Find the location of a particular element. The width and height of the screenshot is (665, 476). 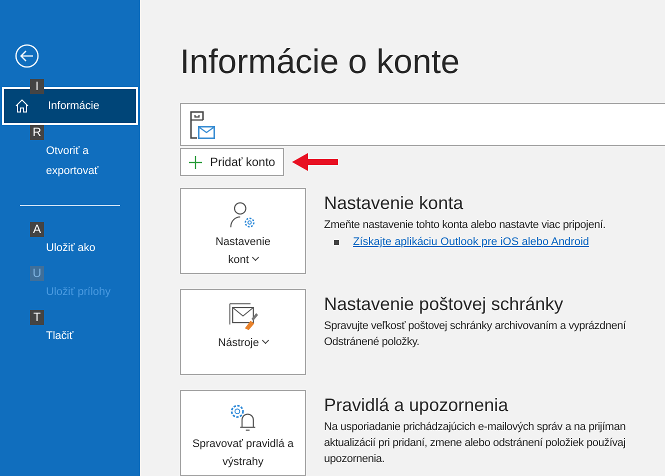

item-label: Informácie is located at coordinates (74, 106).